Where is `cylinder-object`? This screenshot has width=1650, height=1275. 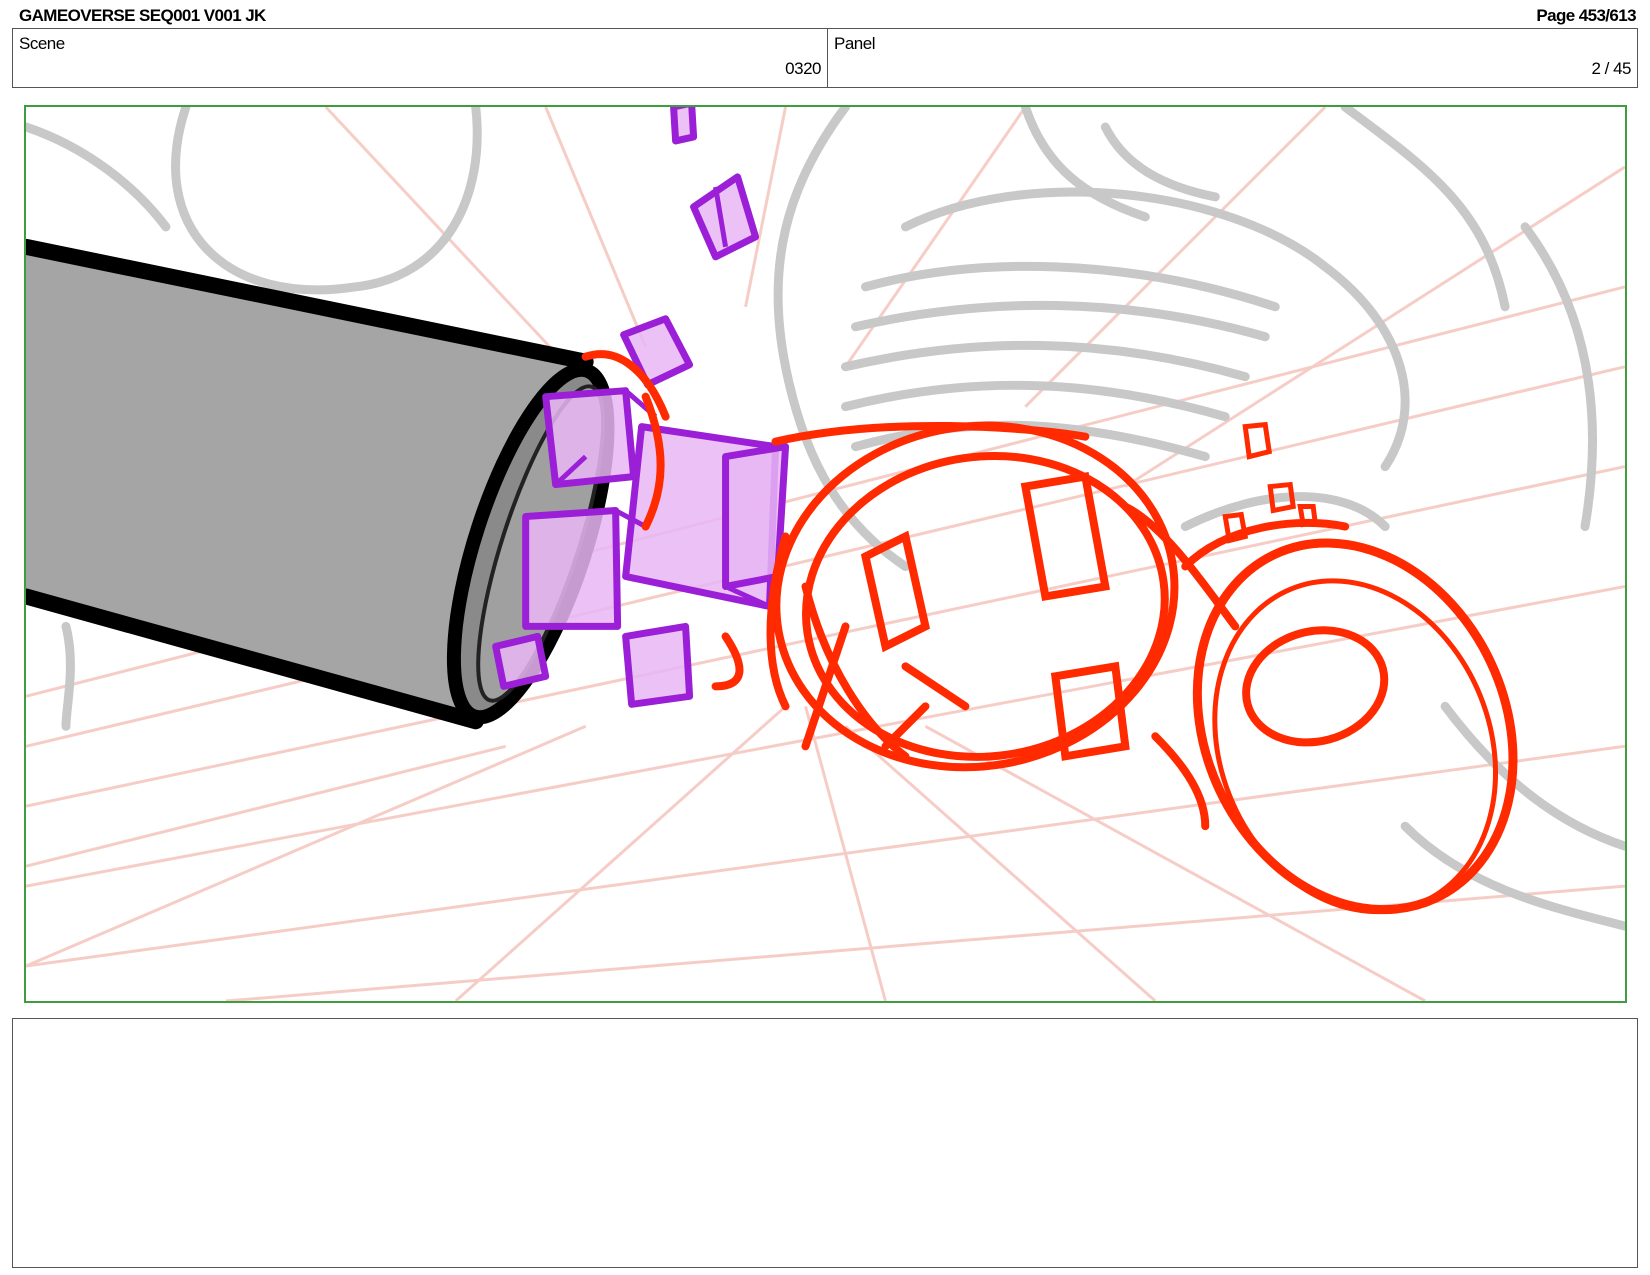
cylinder-object is located at coordinates (320, 484).